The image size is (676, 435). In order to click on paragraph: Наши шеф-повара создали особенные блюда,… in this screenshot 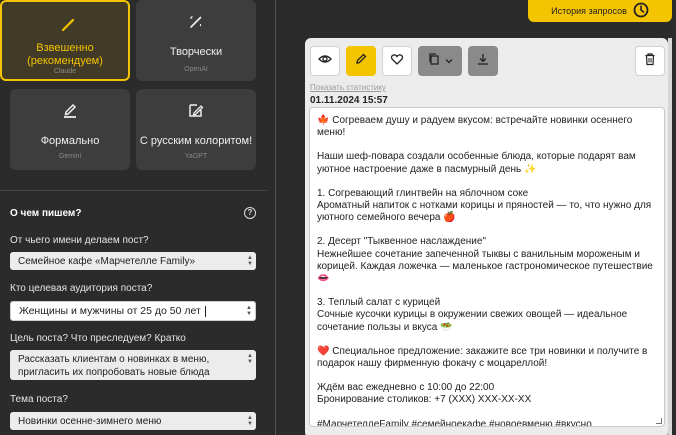, I will do `click(478, 163)`.